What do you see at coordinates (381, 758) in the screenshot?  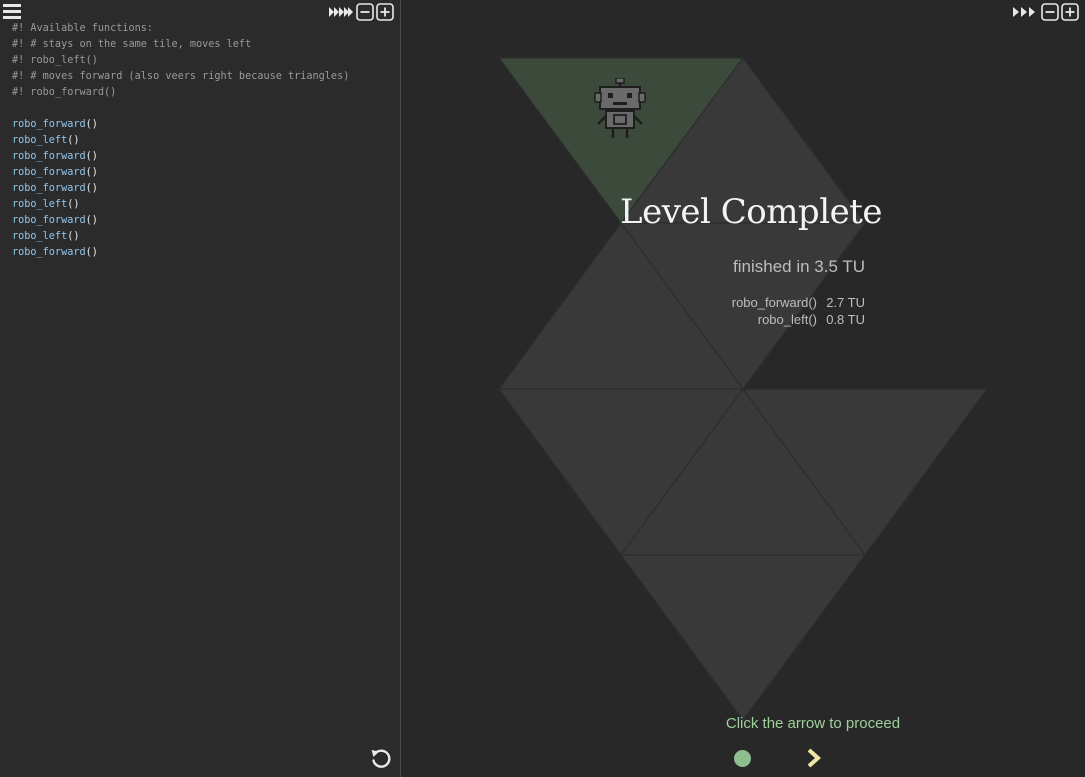 I see `reset-icon` at bounding box center [381, 758].